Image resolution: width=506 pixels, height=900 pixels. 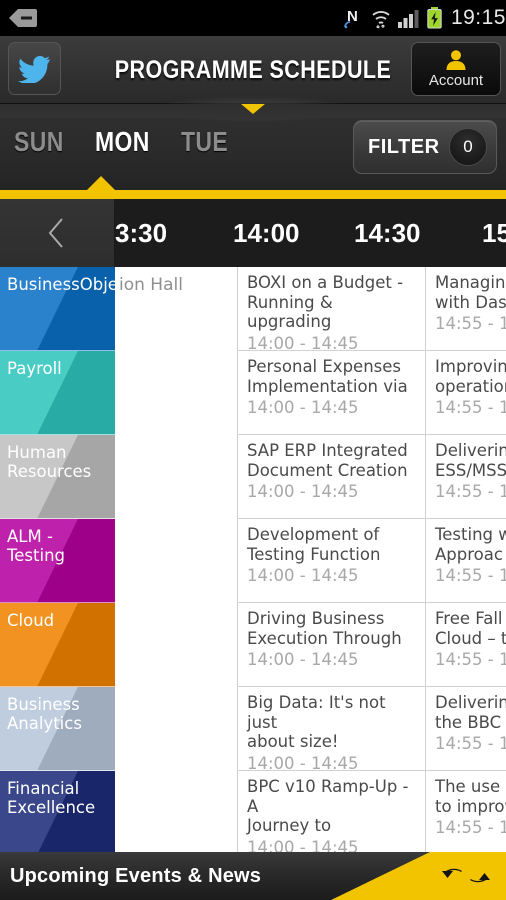 What do you see at coordinates (44, 714) in the screenshot?
I see `category-label: Business Analytics` at bounding box center [44, 714].